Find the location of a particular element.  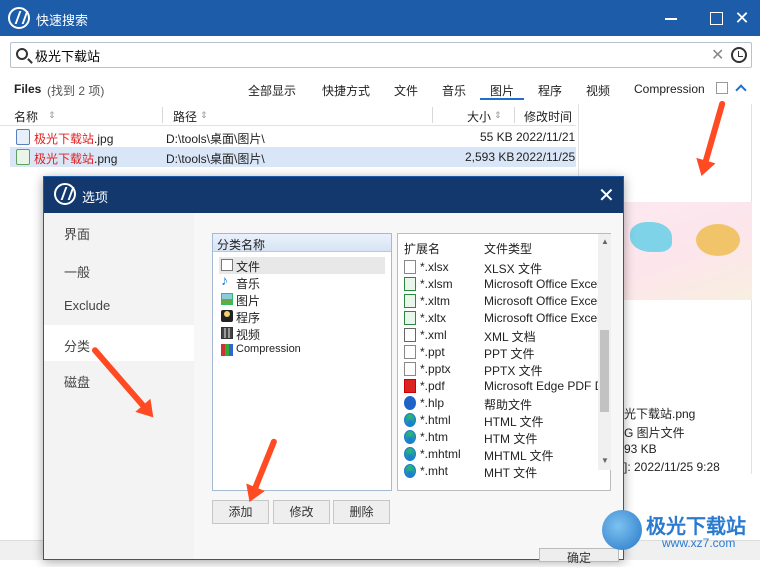

column-size: 大小 is located at coordinates (479, 116).